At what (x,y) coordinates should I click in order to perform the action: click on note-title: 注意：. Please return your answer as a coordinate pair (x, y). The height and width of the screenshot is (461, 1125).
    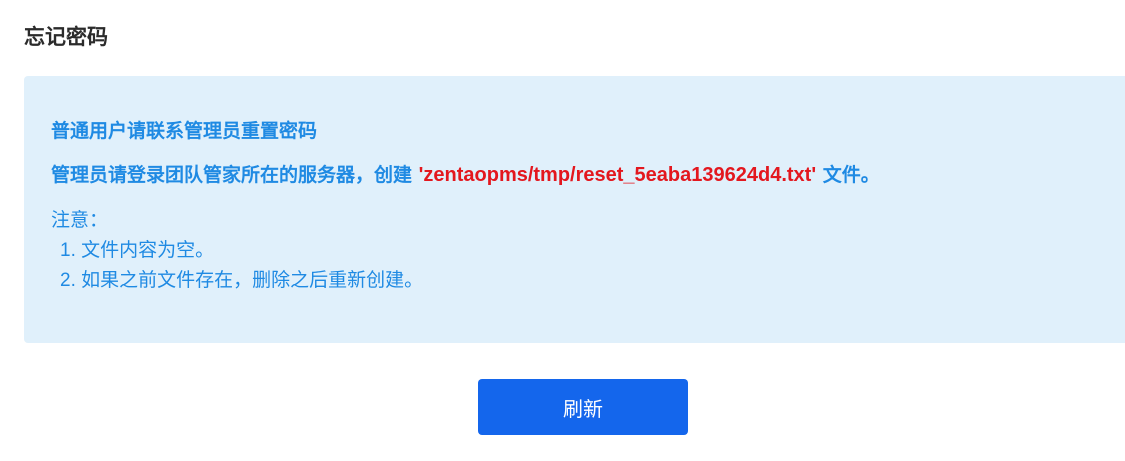
    Looking at the image, I should click on (80, 220).